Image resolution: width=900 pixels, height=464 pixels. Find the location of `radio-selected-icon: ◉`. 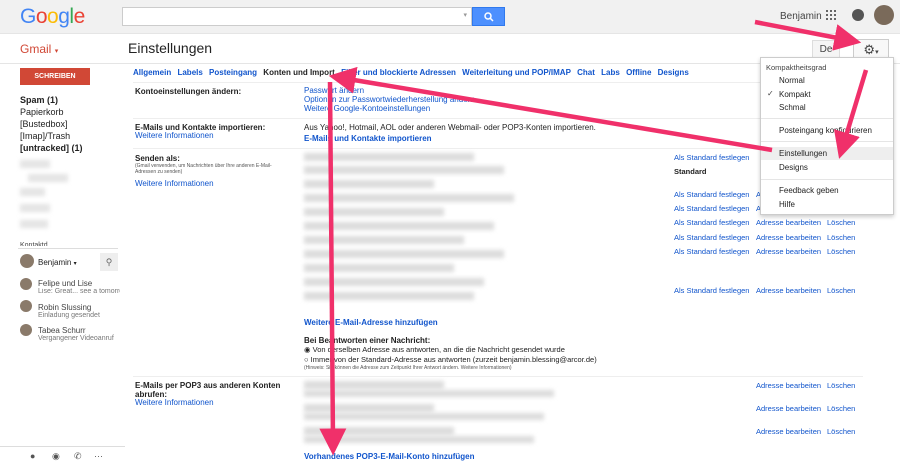

radio-selected-icon: ◉ is located at coordinates (307, 349).